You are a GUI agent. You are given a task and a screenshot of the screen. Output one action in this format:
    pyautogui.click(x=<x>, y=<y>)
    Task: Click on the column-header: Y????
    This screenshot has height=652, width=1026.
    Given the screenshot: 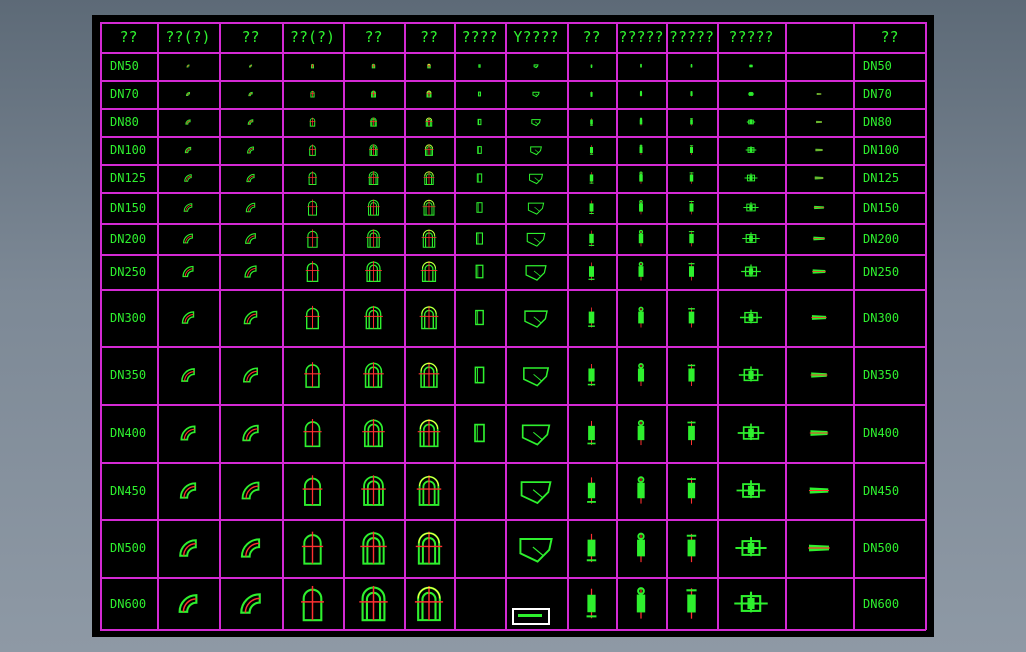 What is the action you would take?
    pyautogui.click(x=536, y=37)
    